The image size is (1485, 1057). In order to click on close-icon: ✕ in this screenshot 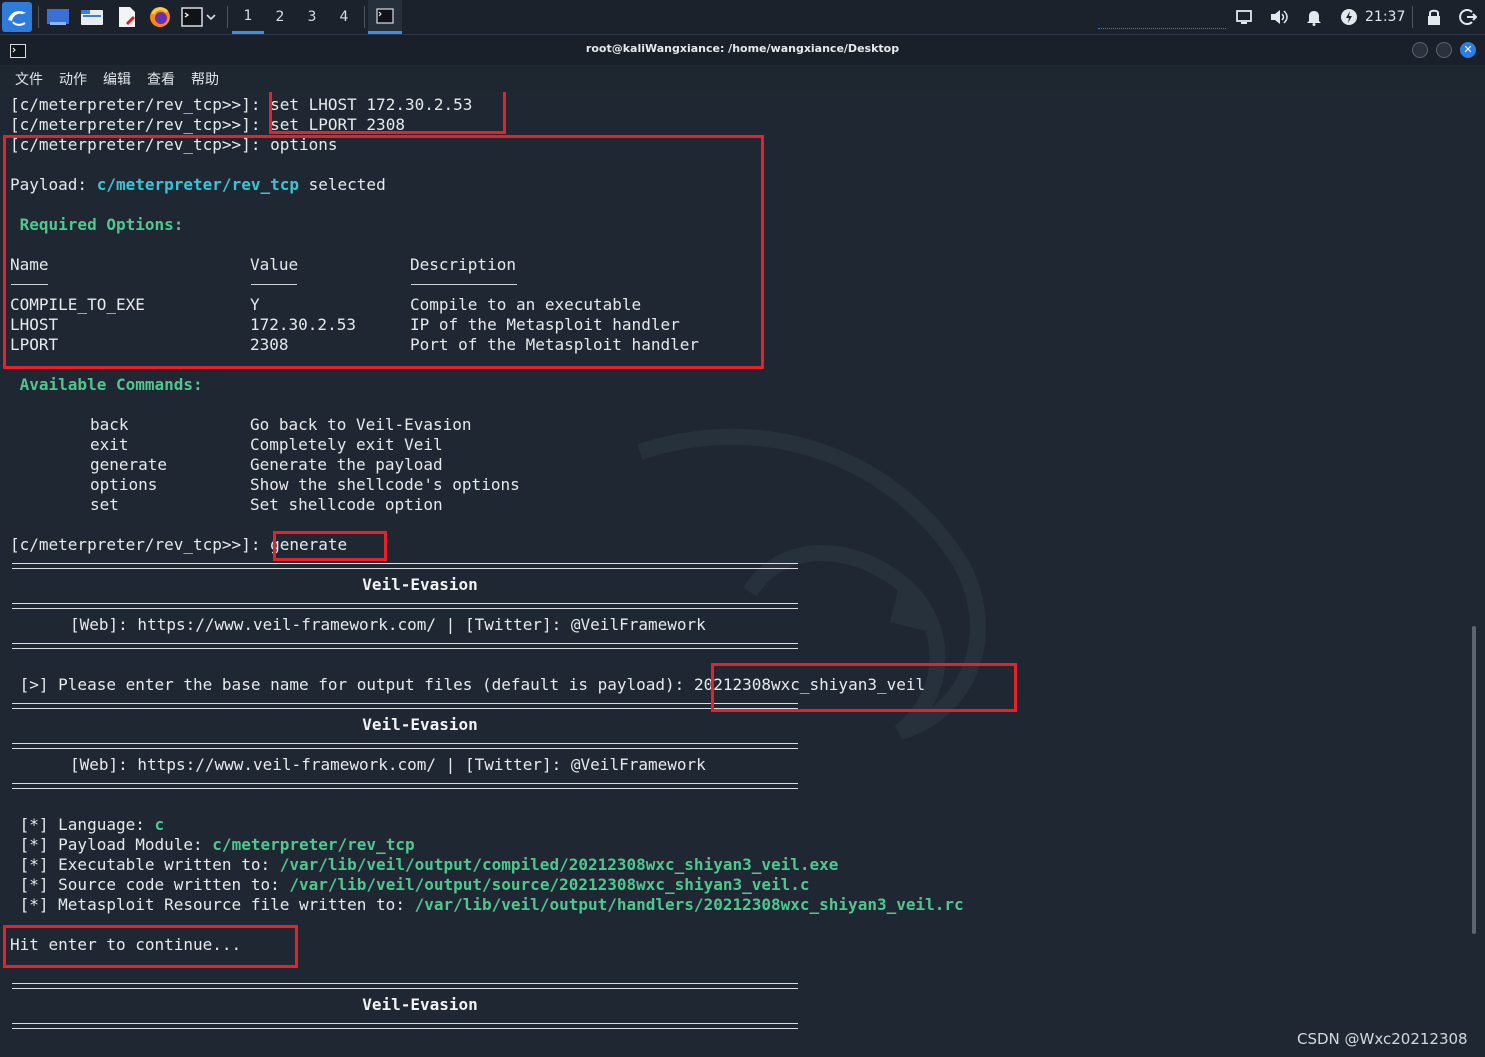, I will do `click(1468, 49)`.